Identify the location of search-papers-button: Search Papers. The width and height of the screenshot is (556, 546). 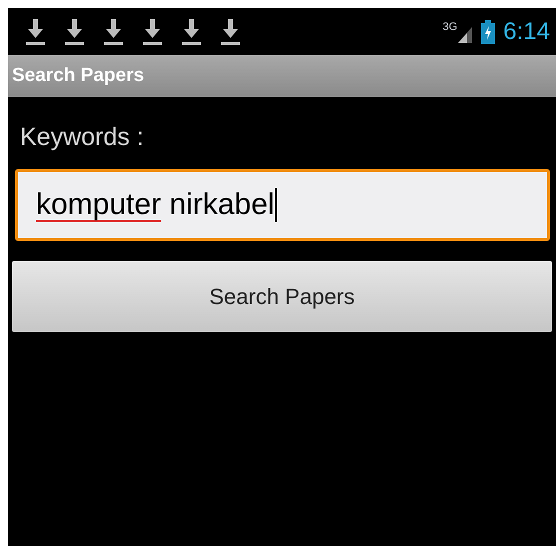
(282, 296).